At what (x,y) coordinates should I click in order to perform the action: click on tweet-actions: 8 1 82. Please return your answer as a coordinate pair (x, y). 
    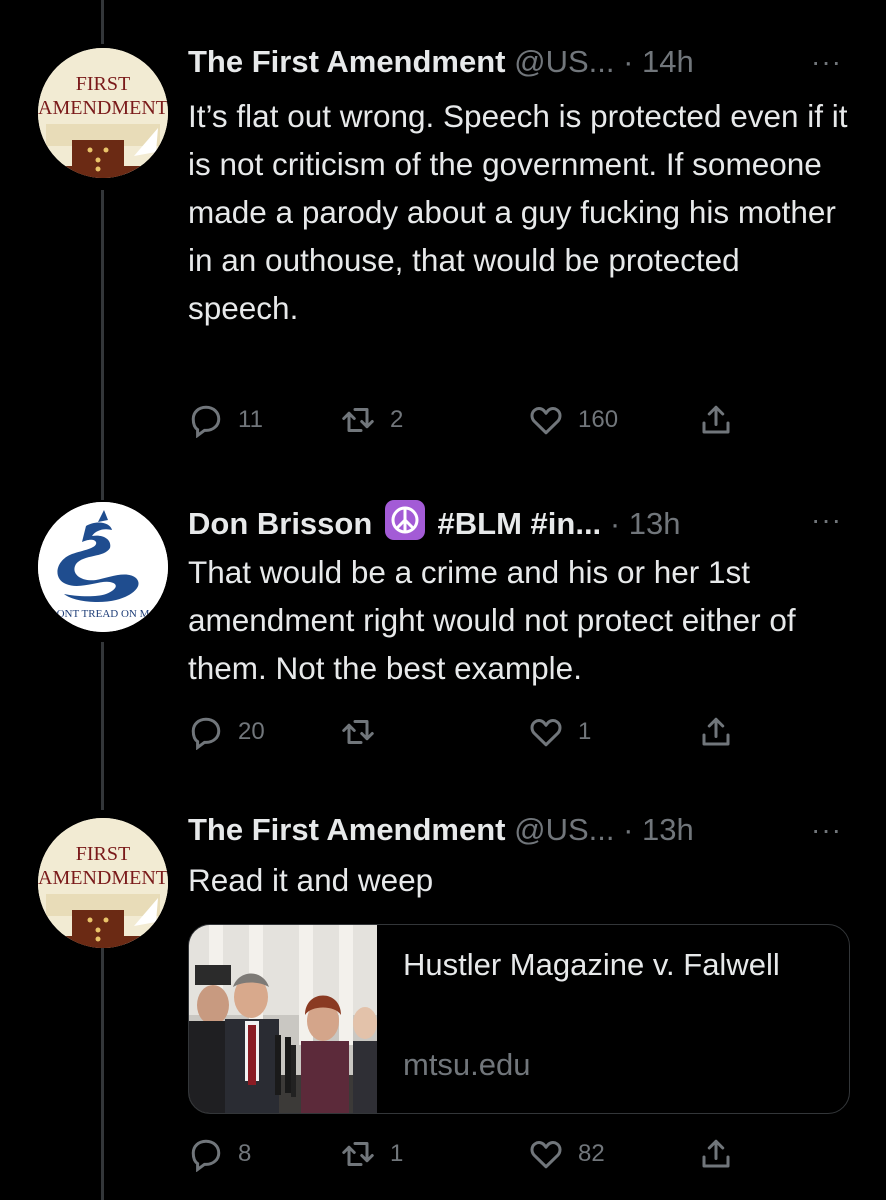
    Looking at the image, I should click on (468, 1154).